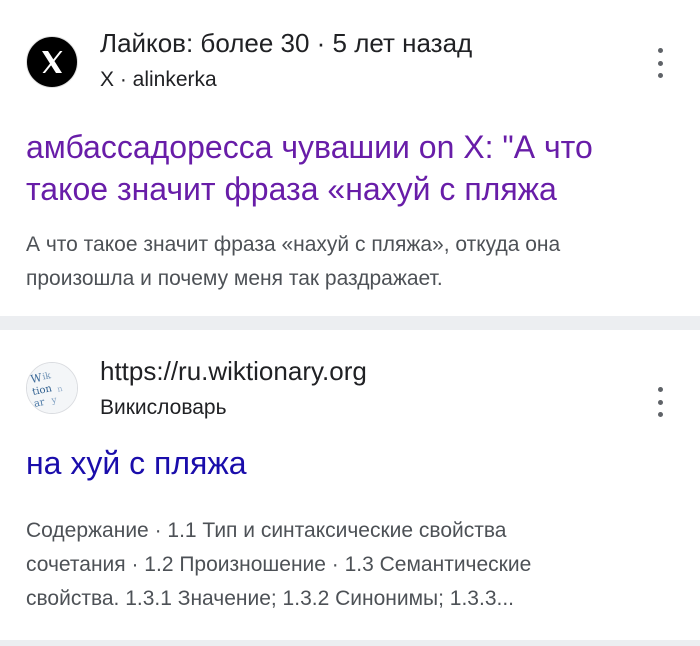 The width and height of the screenshot is (700, 646). I want to click on result-title-line: амбассадоресса чувашии on X: "А что, so click(309, 147).